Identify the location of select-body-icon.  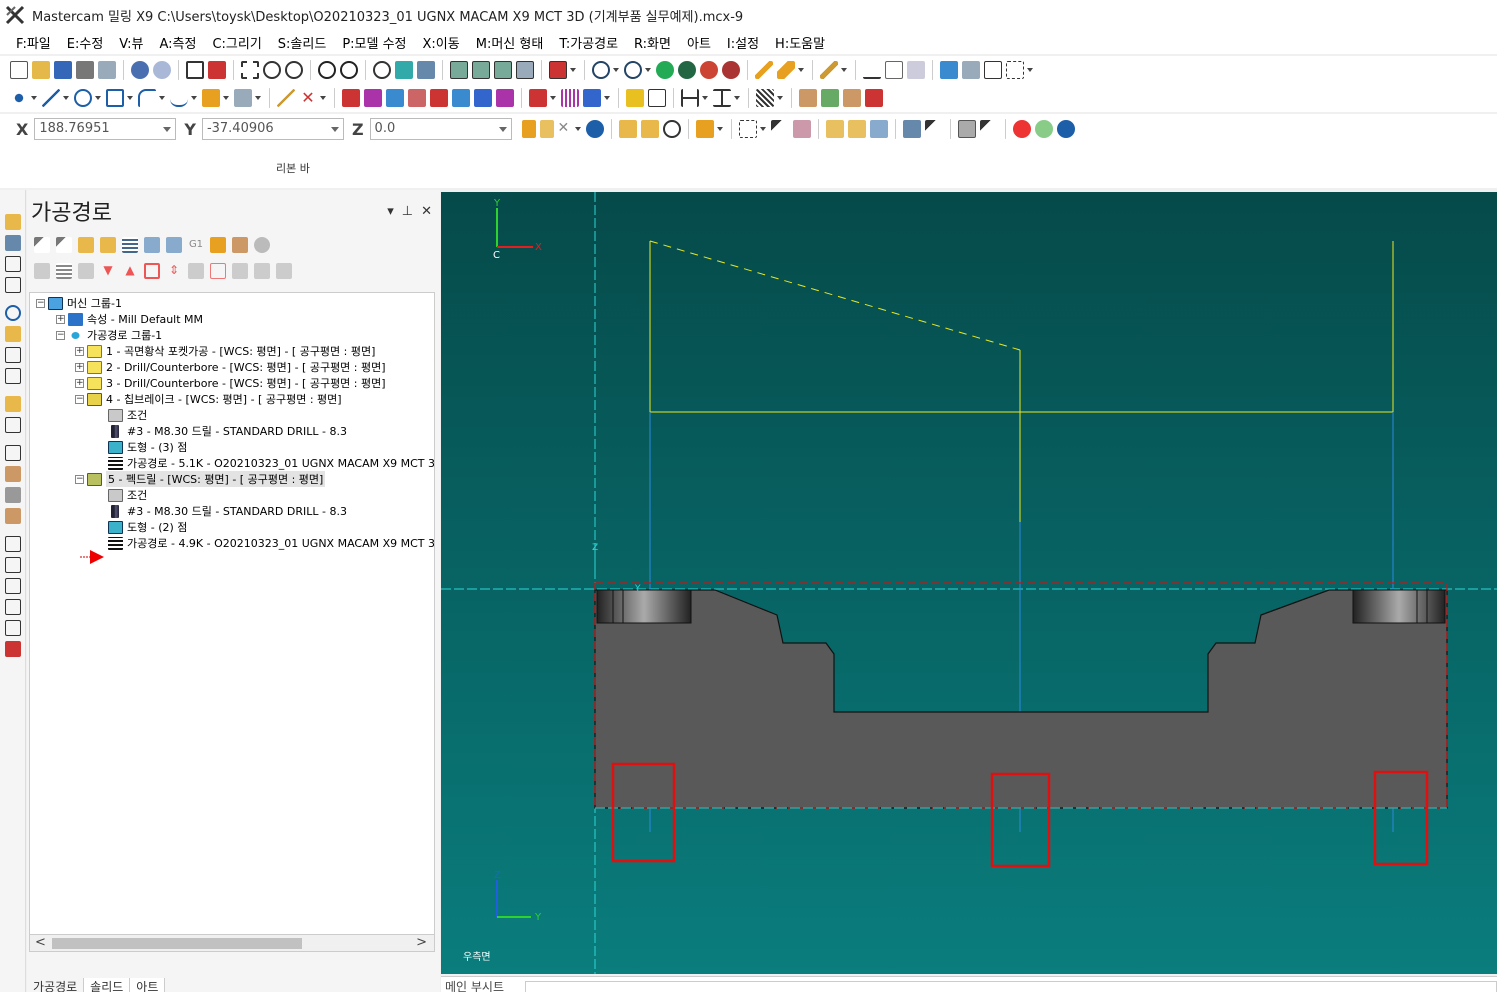
(834, 129).